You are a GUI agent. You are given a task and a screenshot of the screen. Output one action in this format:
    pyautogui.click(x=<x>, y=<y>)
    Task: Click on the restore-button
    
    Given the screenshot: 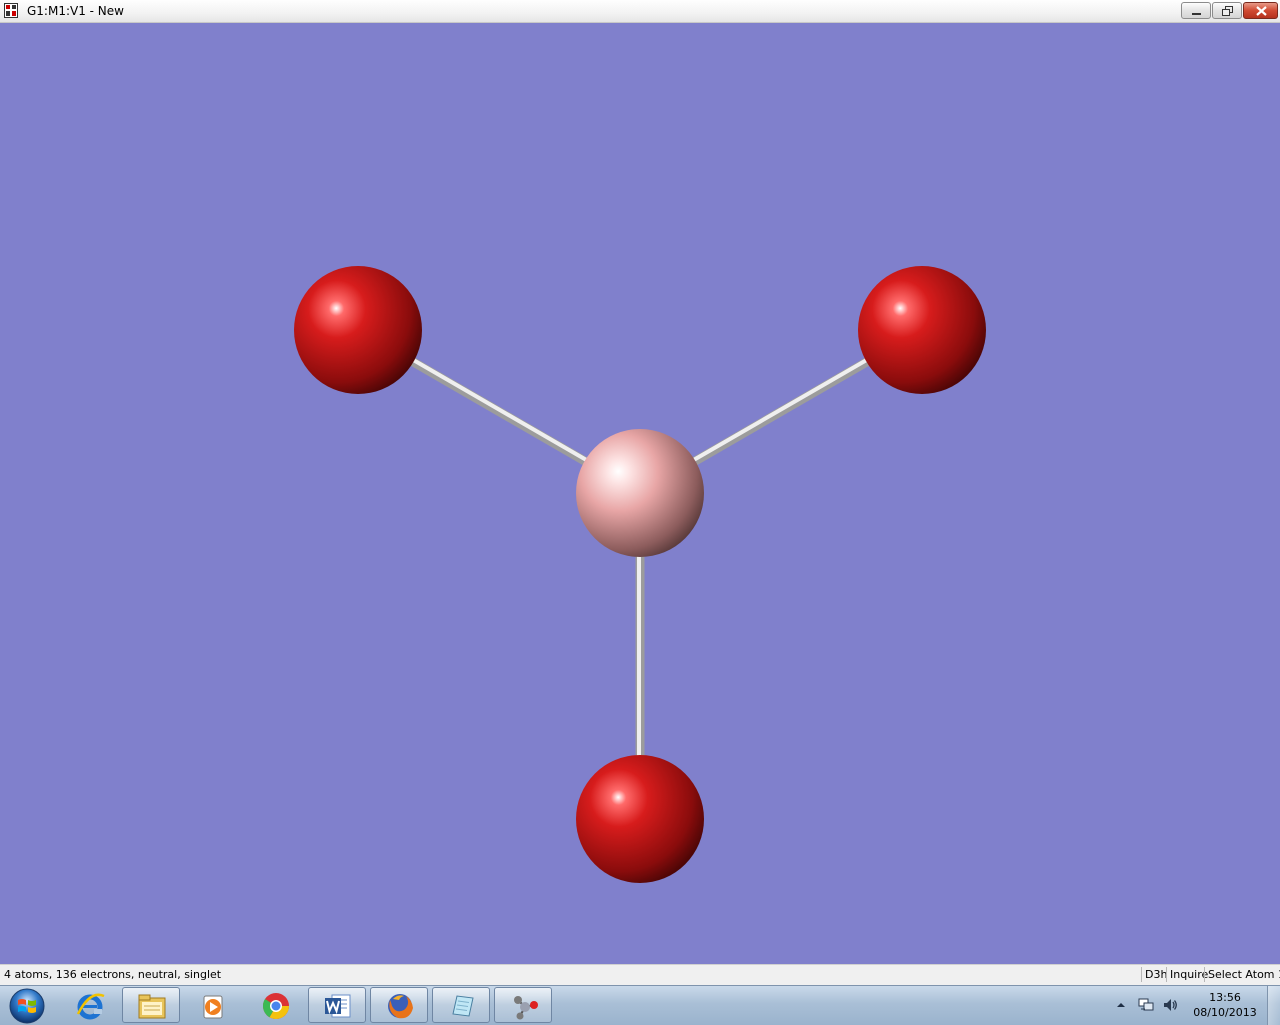 What is the action you would take?
    pyautogui.click(x=1227, y=10)
    